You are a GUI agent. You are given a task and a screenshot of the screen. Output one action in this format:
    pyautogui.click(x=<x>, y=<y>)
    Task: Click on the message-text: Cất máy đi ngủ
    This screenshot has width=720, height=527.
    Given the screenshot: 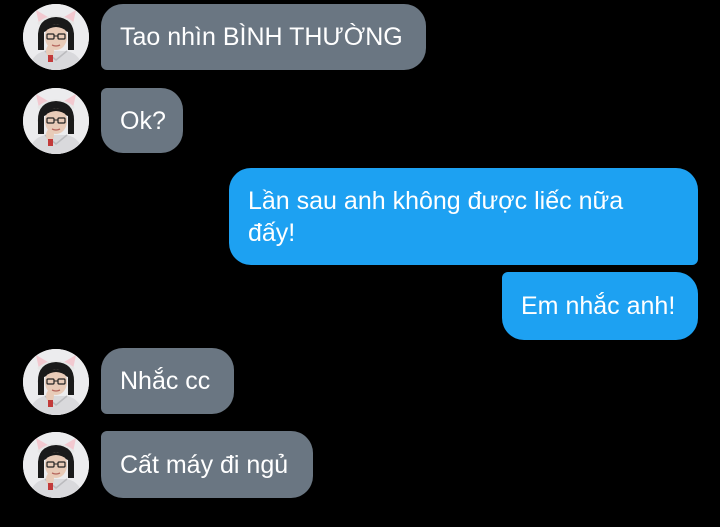 What is the action you would take?
    pyautogui.click(x=204, y=464)
    